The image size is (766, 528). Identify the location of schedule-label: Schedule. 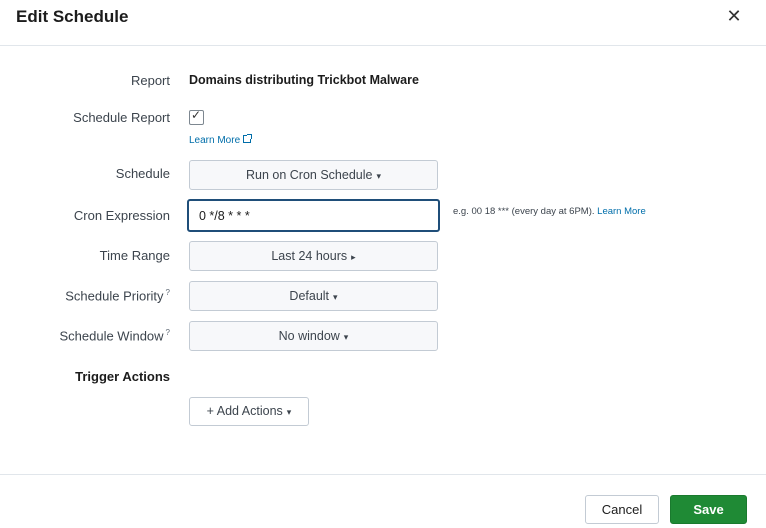
(142, 173).